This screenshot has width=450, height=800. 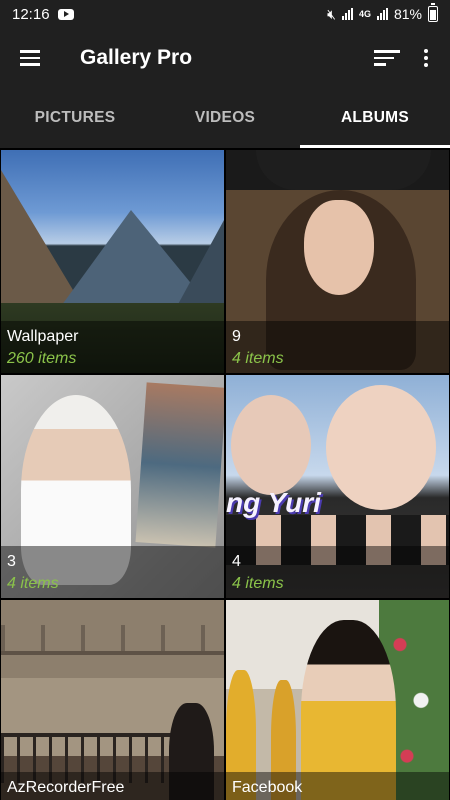 What do you see at coordinates (236, 561) in the screenshot?
I see `album-name: 4` at bounding box center [236, 561].